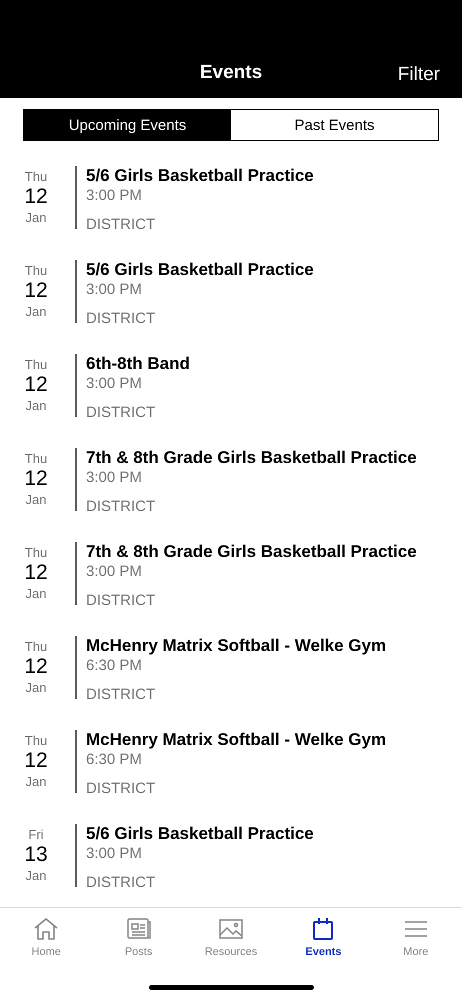  What do you see at coordinates (138, 929) in the screenshot?
I see `newspaper-icon` at bounding box center [138, 929].